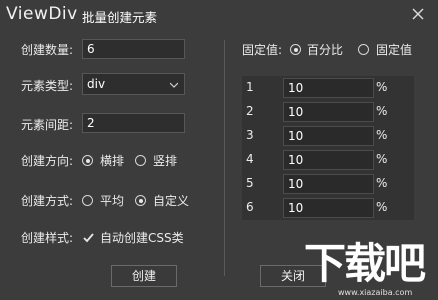 Image resolution: width=438 pixels, height=300 pixels. I want to click on row-index: 6, so click(250, 207).